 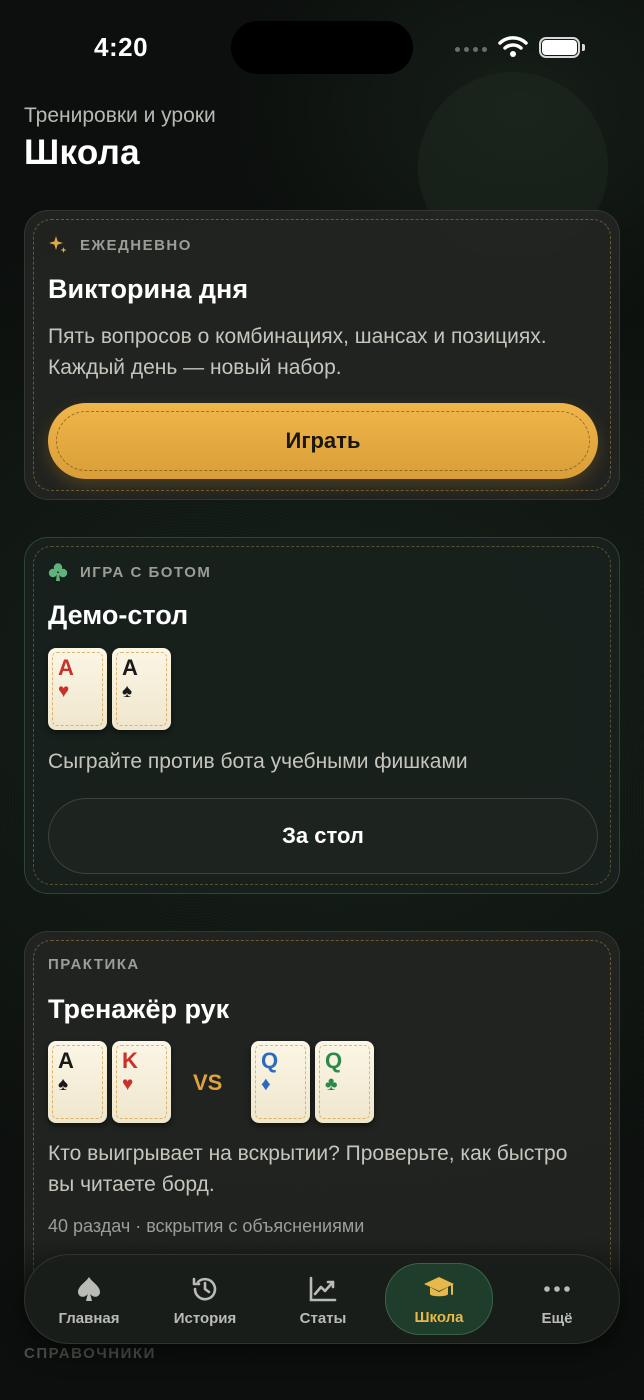 I want to click on card-rank: K, so click(x=130, y=1060).